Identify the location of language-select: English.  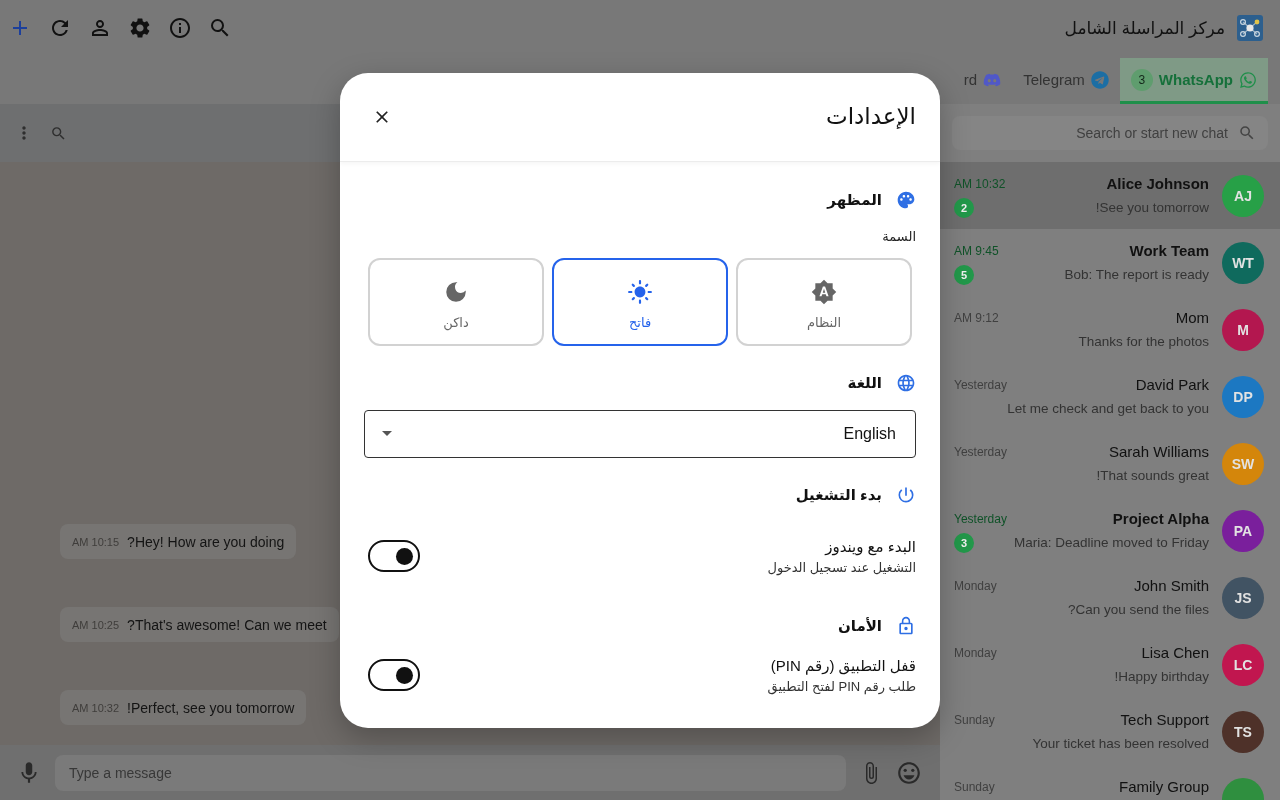
(640, 433).